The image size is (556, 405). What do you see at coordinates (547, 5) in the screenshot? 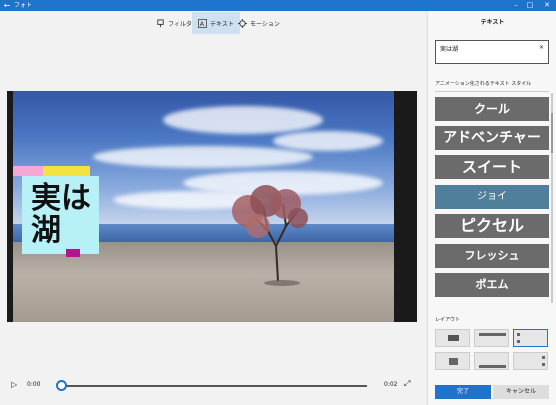
I see `close-window-icon: ✕` at bounding box center [547, 5].